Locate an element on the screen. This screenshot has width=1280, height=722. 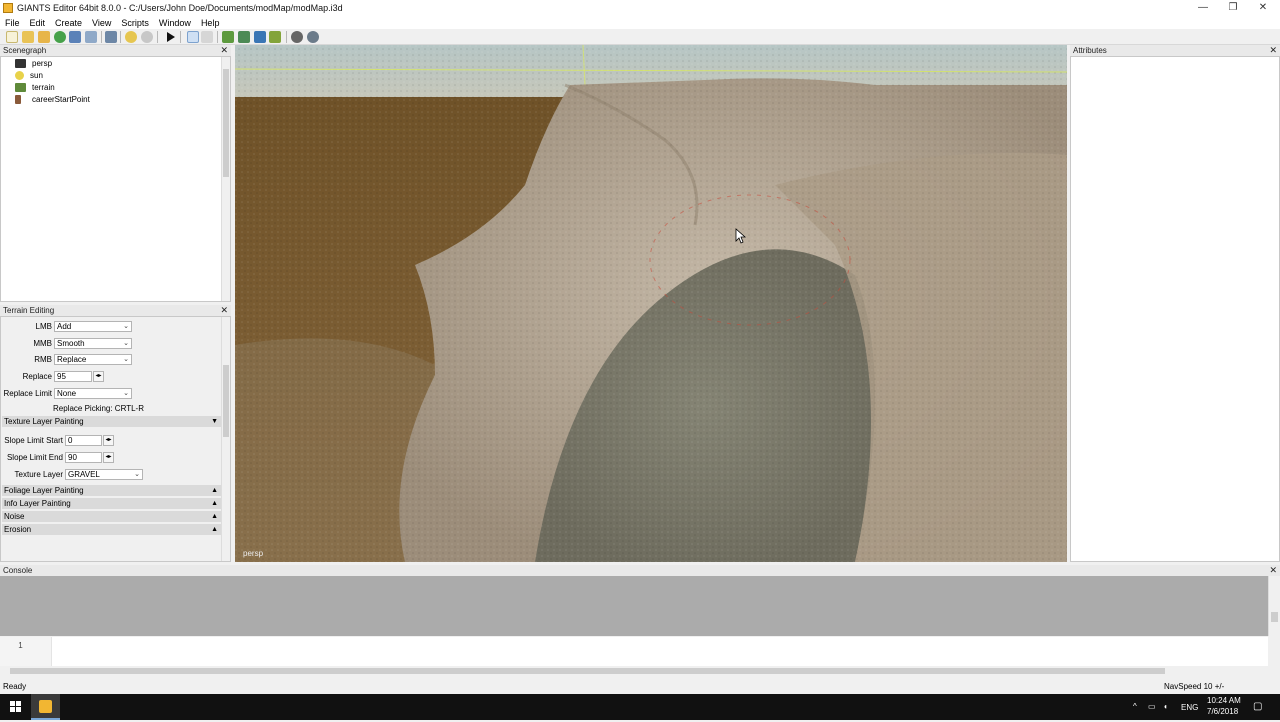
terrain-editing-scrollbar is located at coordinates (225, 439).